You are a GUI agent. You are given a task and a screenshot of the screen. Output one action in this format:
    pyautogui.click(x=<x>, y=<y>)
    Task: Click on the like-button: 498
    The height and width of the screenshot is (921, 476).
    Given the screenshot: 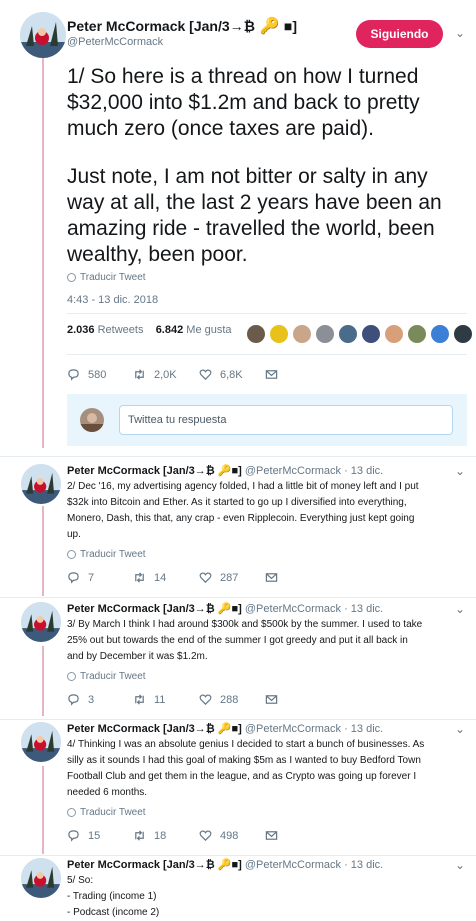 What is the action you would take?
    pyautogui.click(x=232, y=835)
    